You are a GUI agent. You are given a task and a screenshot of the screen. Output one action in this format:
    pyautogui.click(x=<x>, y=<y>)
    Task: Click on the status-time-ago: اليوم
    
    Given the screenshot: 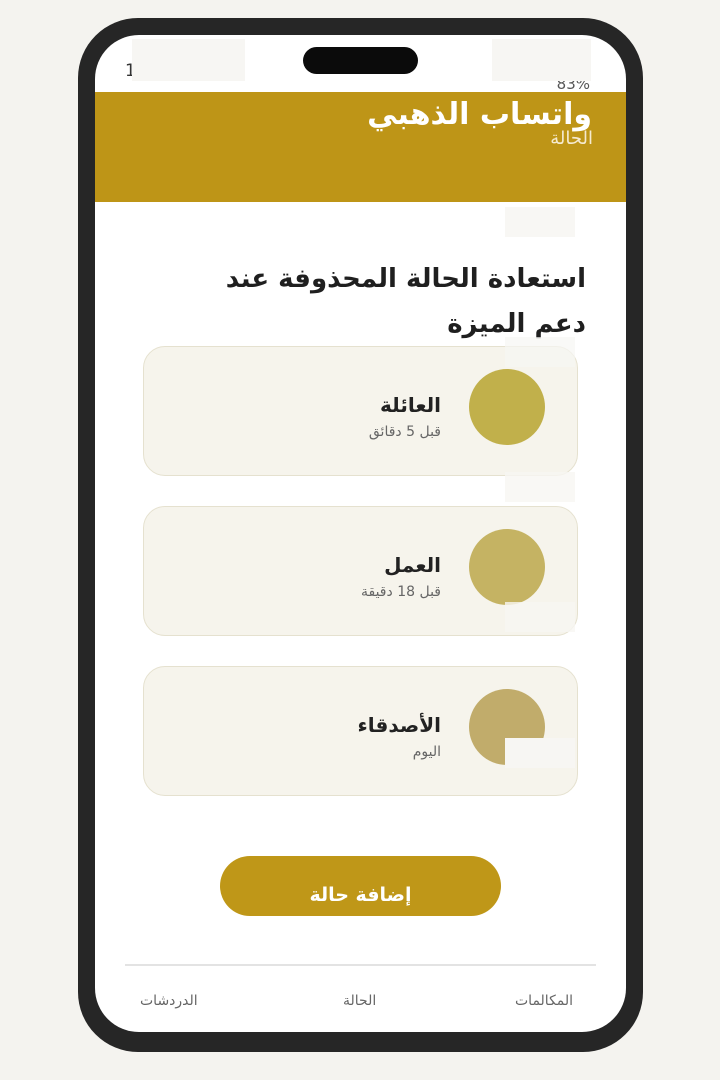 What is the action you would take?
    pyautogui.click(x=426, y=752)
    